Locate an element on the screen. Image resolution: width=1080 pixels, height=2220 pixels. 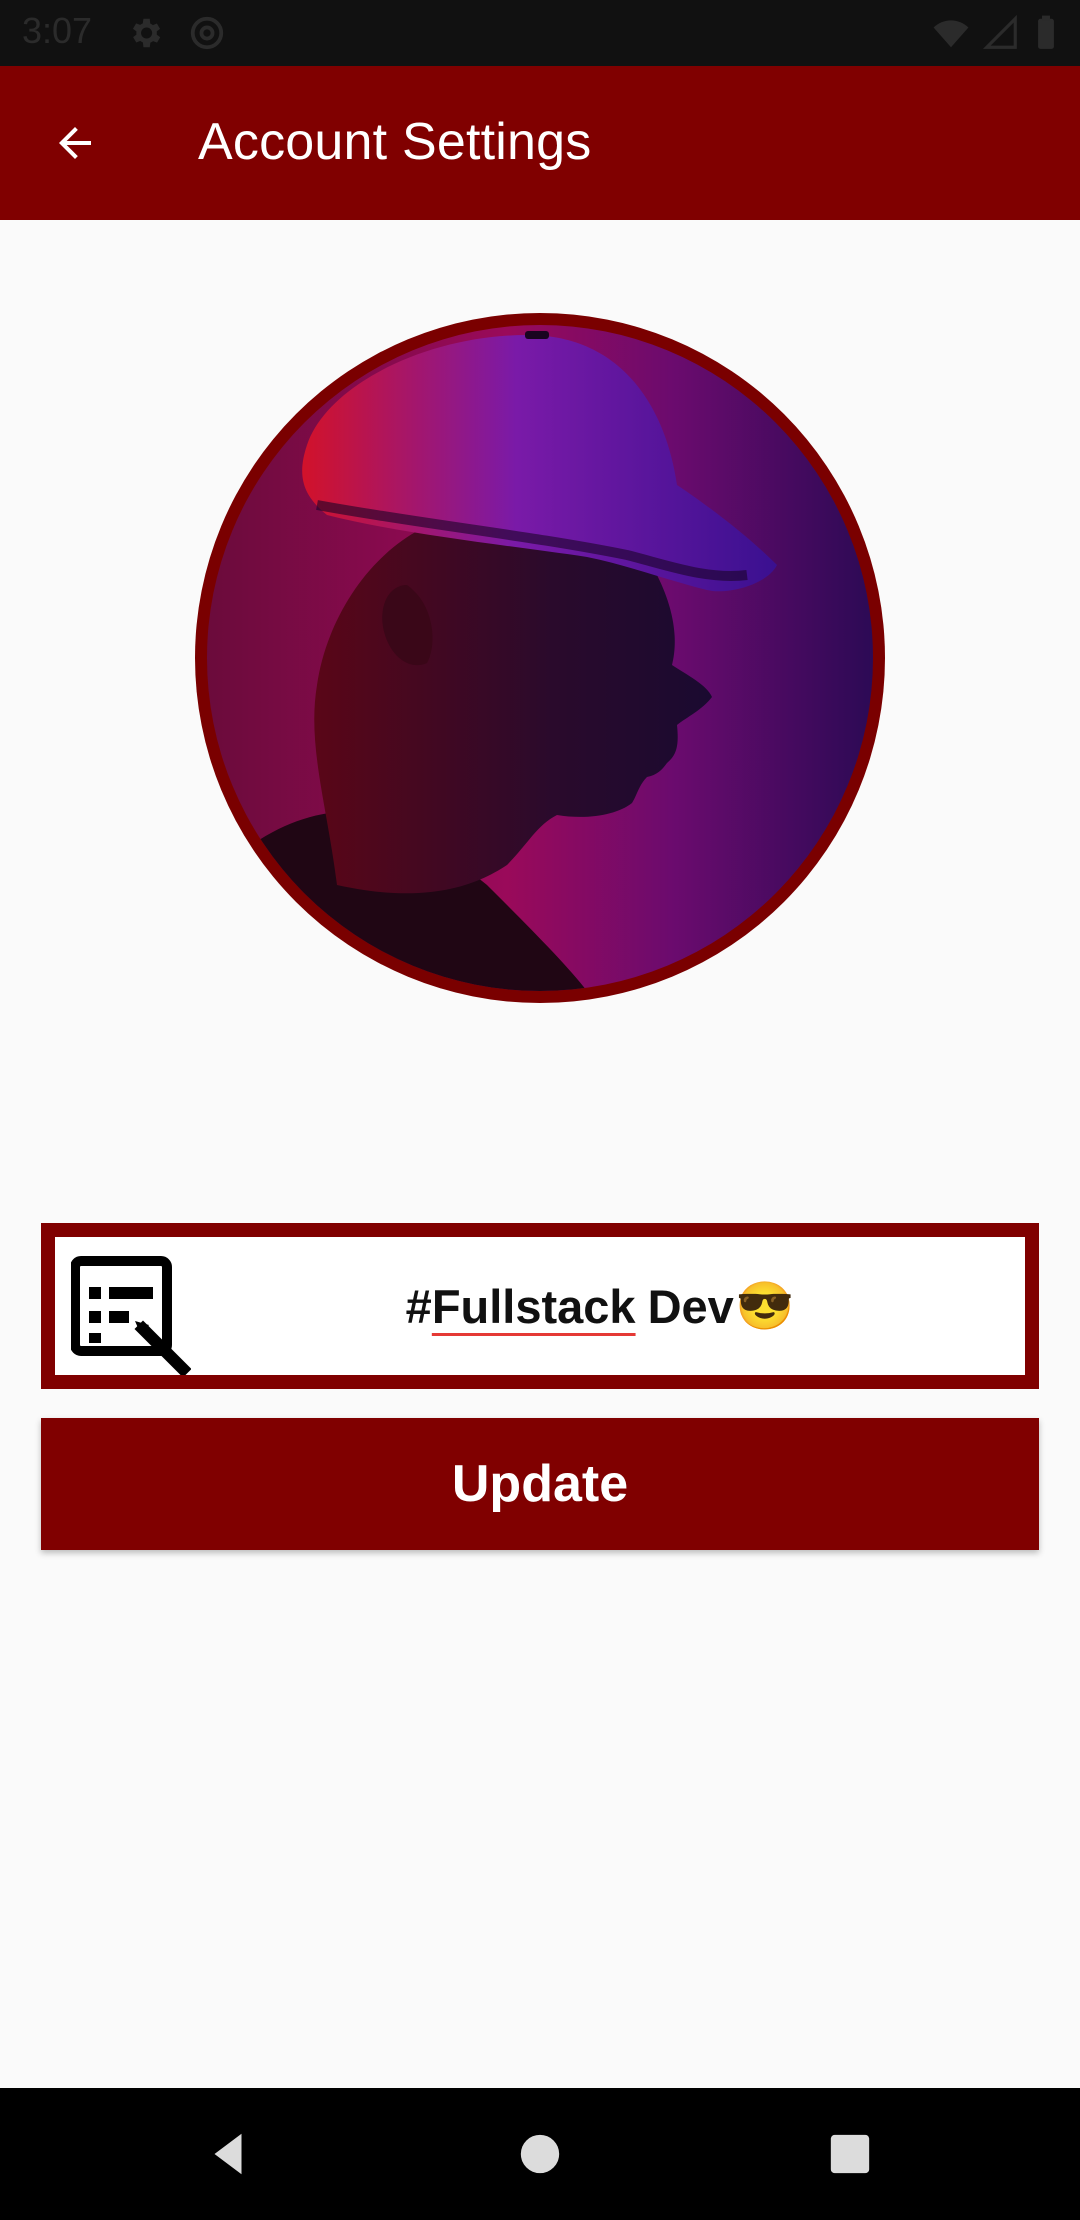
status-input-container: # Fullstack Dev 😎 is located at coordinates (540, 1306).